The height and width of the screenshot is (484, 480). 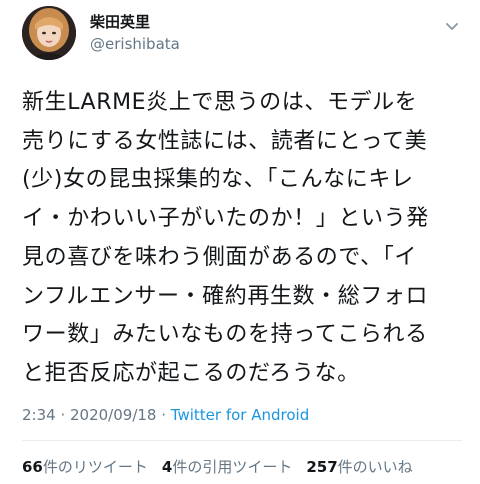 I want to click on tweet-stats: 66件のリツイート 4件の引用ツイート 257件のいいね, so click(x=217, y=466).